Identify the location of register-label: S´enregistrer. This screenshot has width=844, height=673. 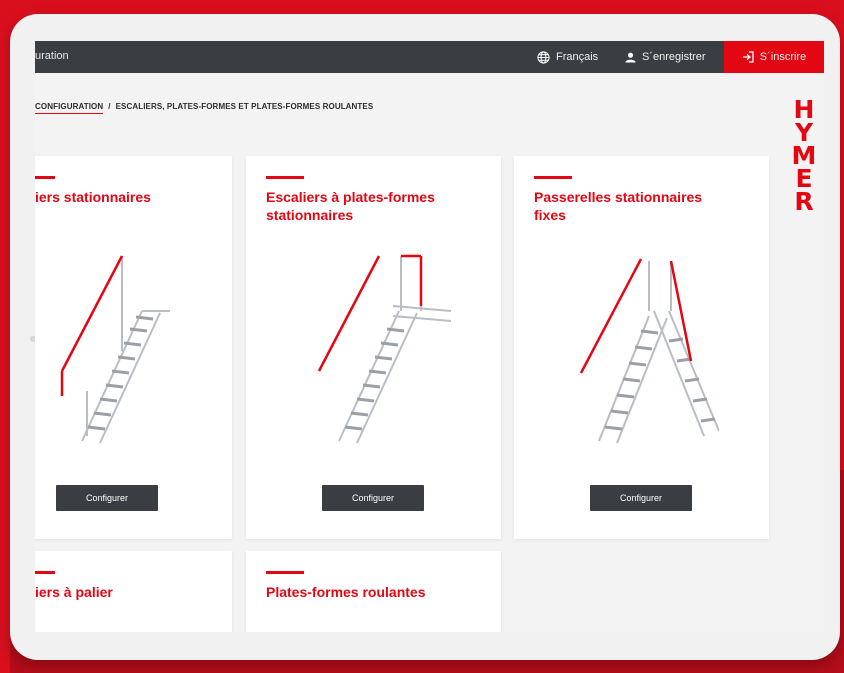
(674, 57).